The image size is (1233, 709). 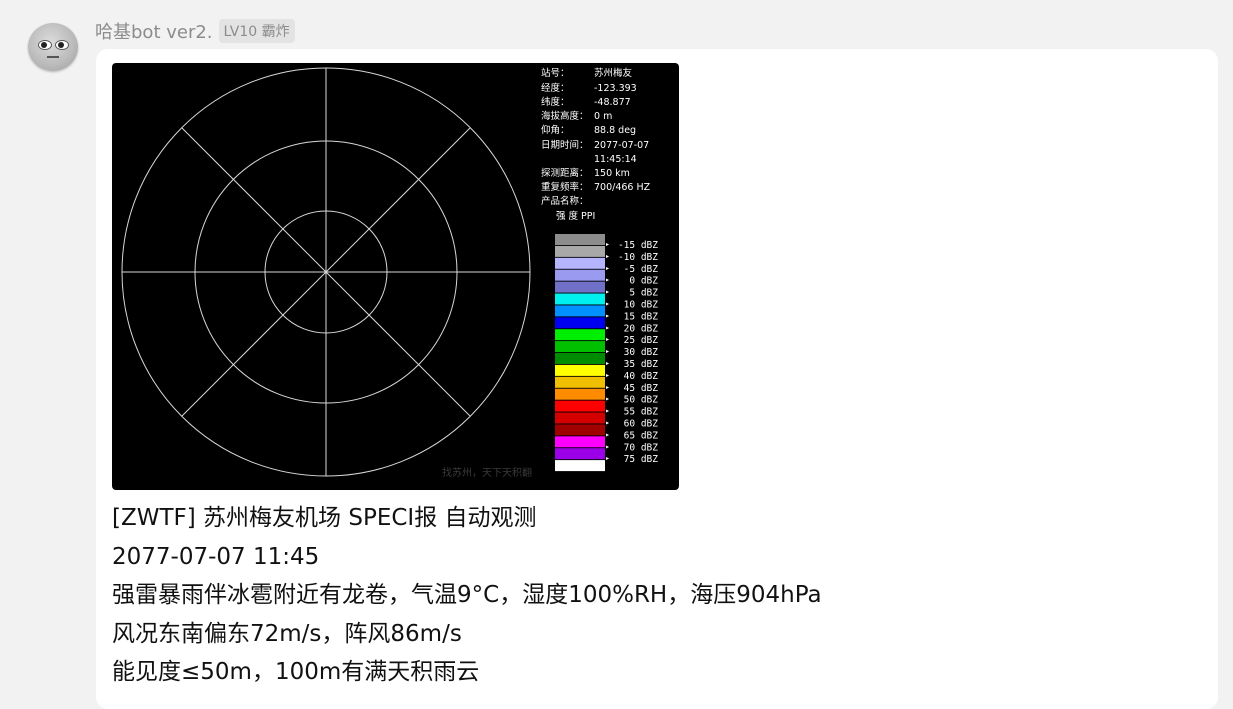 I want to click on username: 哈基bot ver2., so click(x=154, y=31).